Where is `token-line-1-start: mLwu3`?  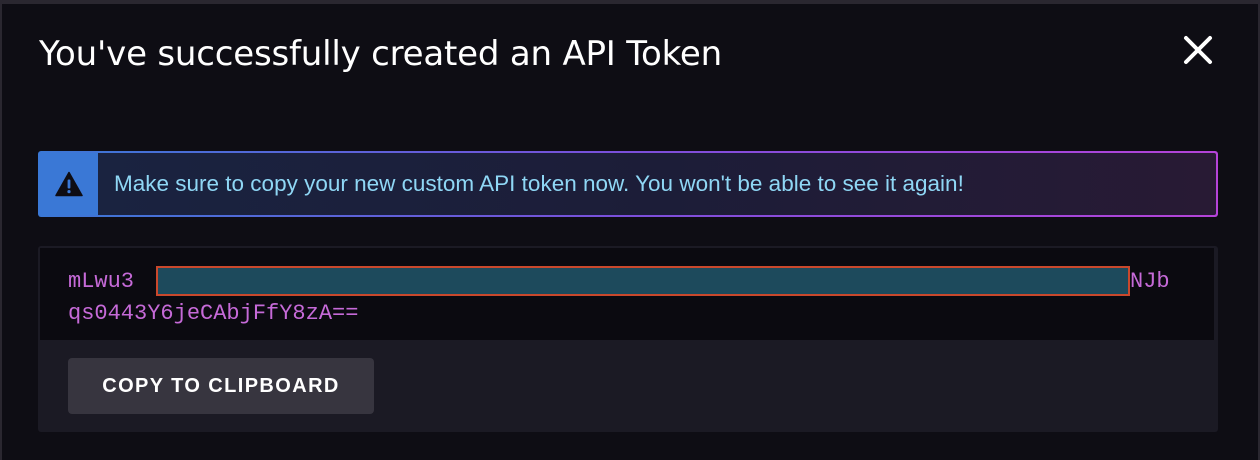
token-line-1-start: mLwu3 is located at coordinates (101, 281).